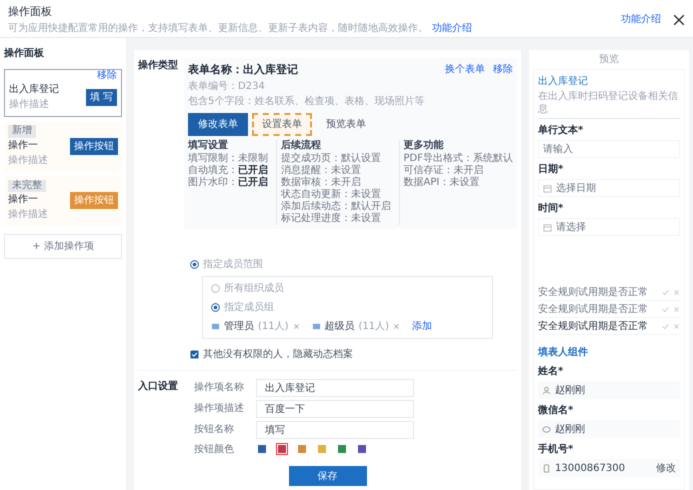 This screenshot has width=693, height=490. Describe the element at coordinates (442, 182) in the screenshot. I see `setting-item: 数据API：未设置` at that location.